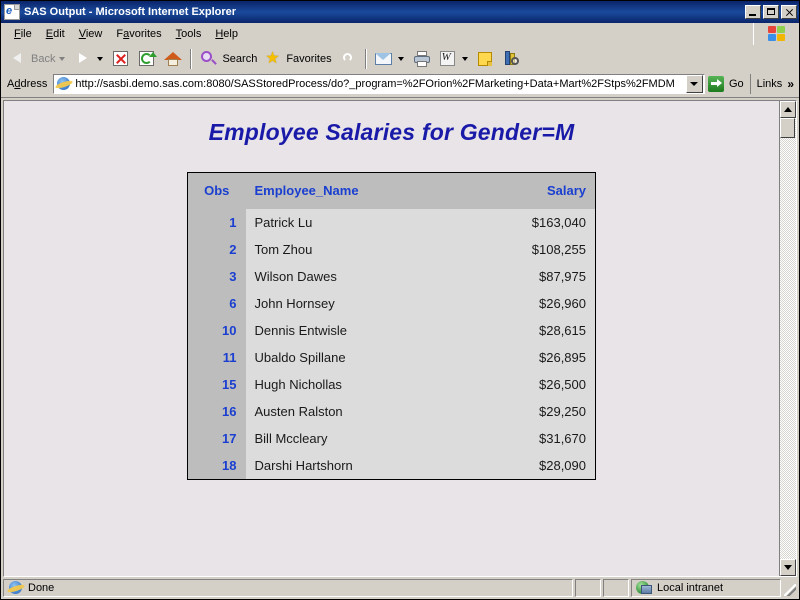  What do you see at coordinates (228, 59) in the screenshot?
I see `search-button: Search` at bounding box center [228, 59].